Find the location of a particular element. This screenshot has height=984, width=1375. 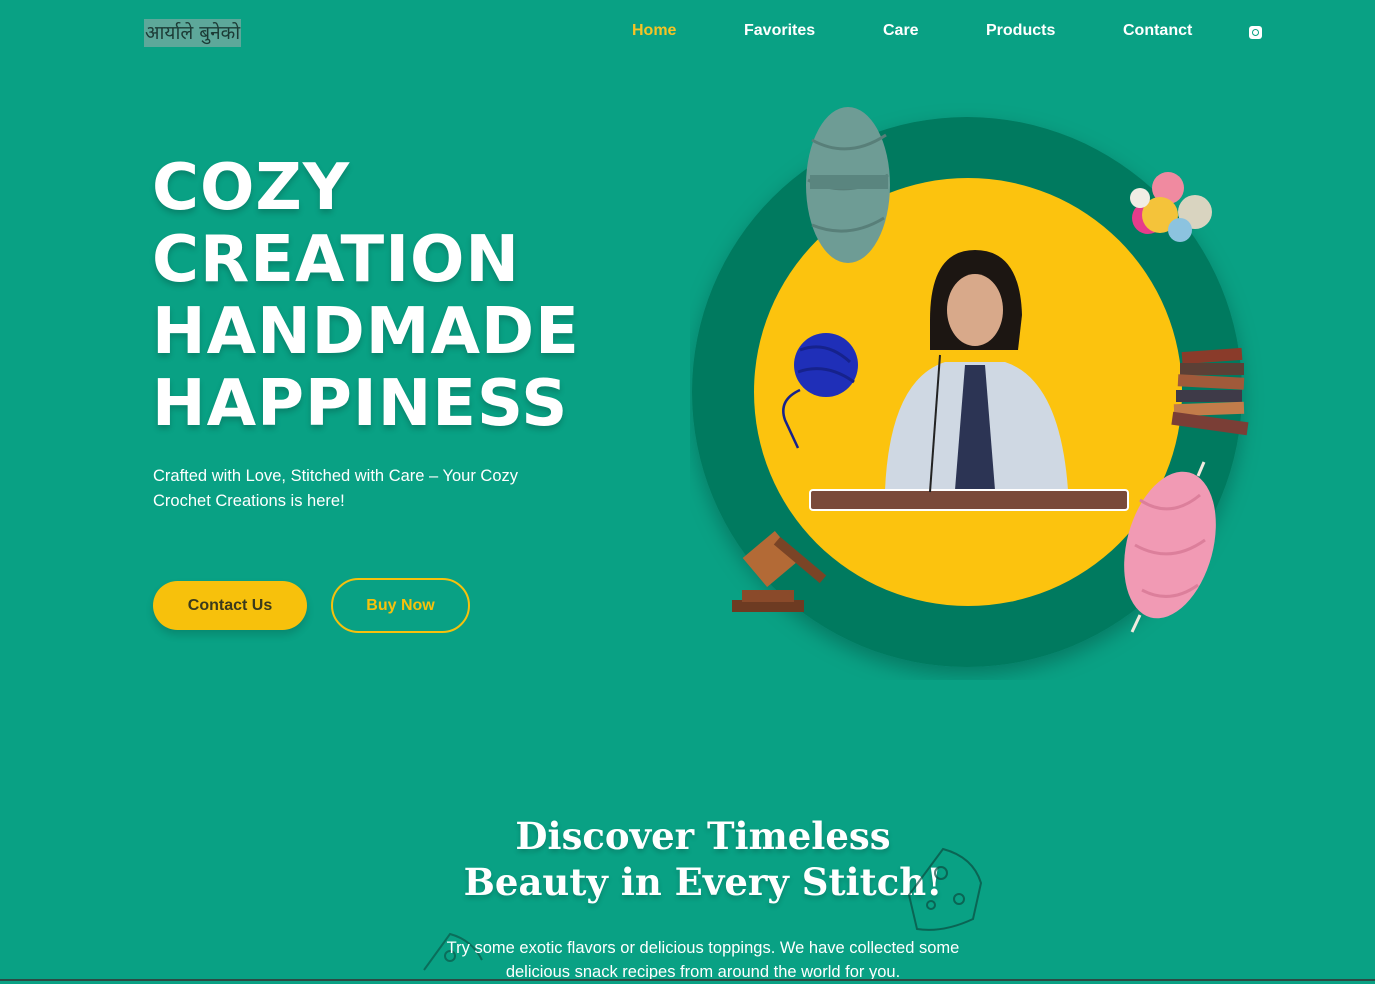

hero-title: COZY CREATION HANDMADE HAPPINESS is located at coordinates (412, 296).